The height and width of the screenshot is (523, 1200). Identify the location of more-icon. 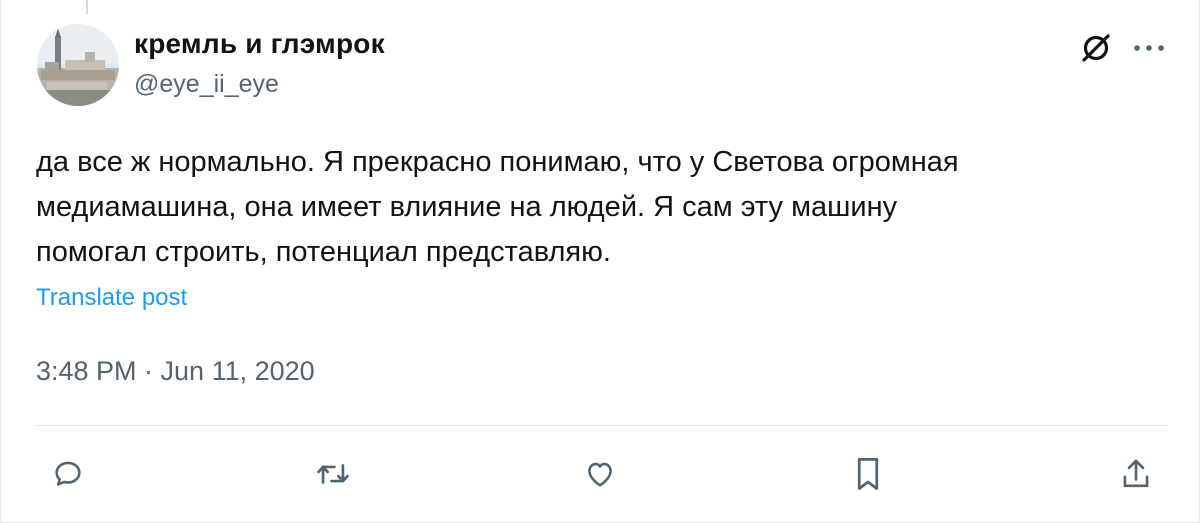
(1149, 48).